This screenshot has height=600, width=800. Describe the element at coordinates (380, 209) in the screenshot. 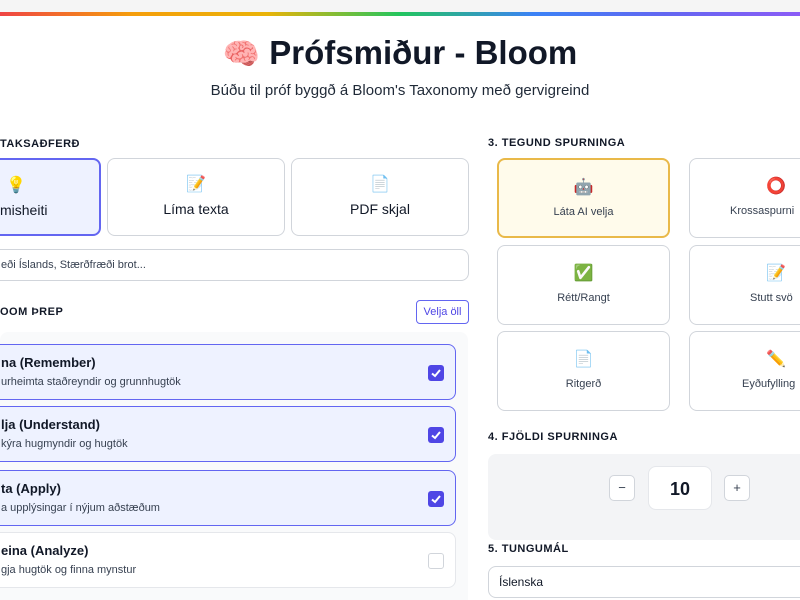

I see `input-option-label: PDF skjal` at that location.